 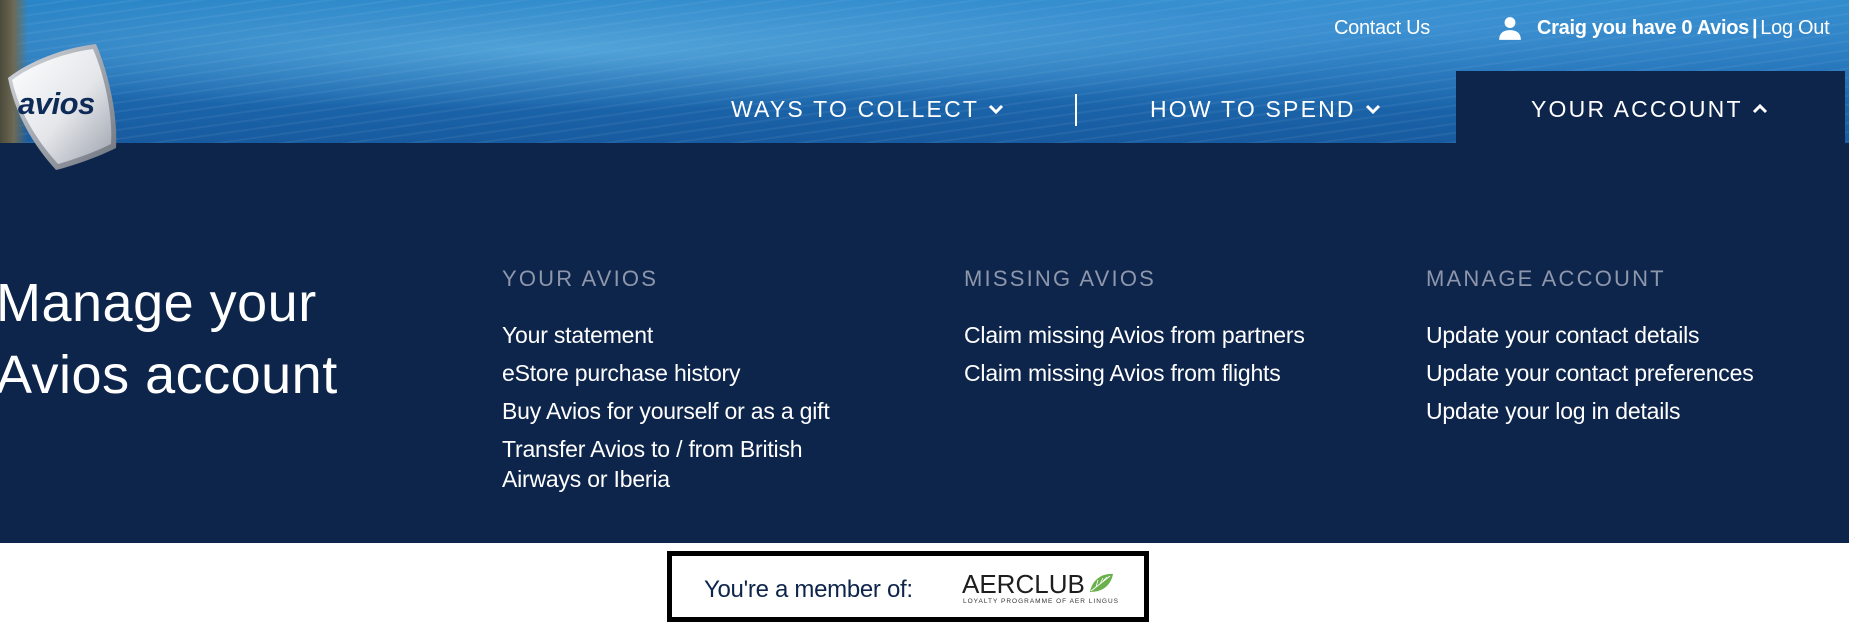 I want to click on aerclub-tagline: LOYALTY PROGRAMME OF AER LINGUS, so click(x=1041, y=601).